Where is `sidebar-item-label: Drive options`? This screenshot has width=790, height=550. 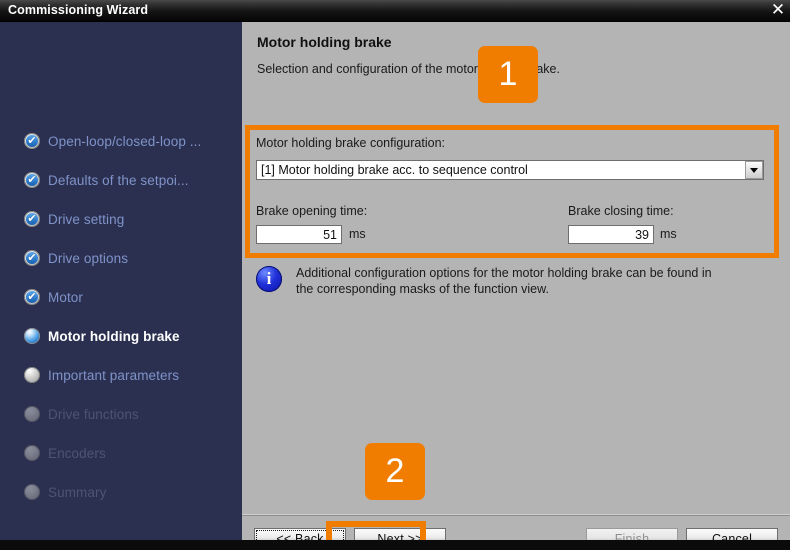
sidebar-item-label: Drive options is located at coordinates (88, 258).